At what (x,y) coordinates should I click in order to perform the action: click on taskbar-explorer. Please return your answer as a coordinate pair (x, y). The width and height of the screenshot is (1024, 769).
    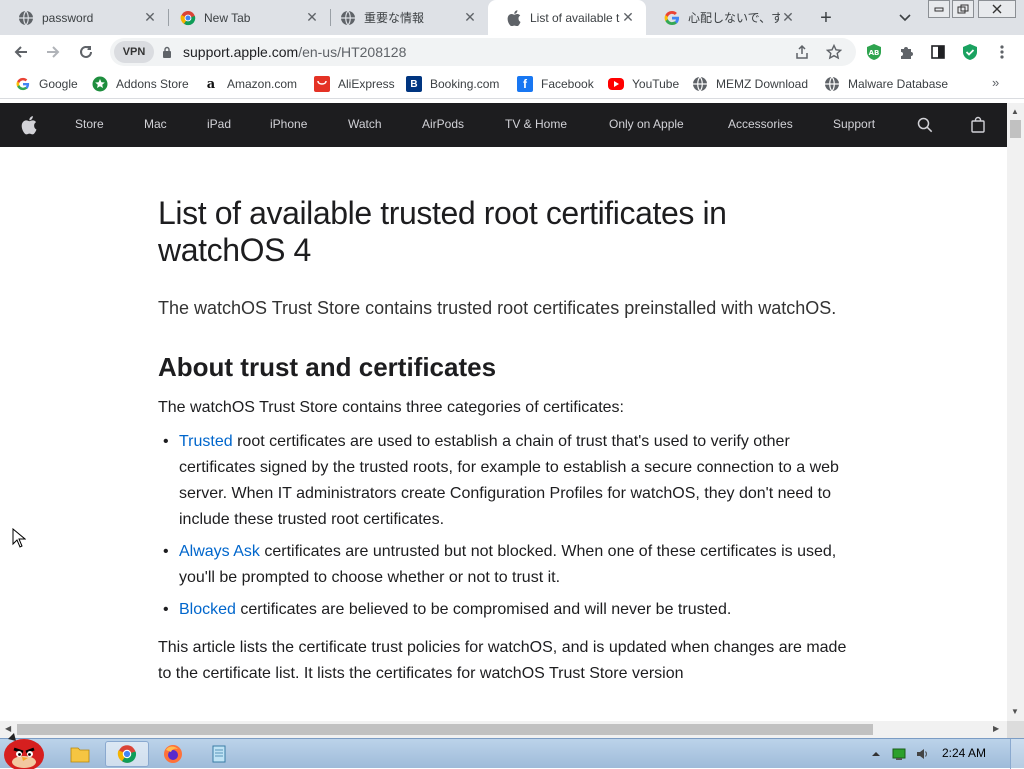
    Looking at the image, I should click on (80, 754).